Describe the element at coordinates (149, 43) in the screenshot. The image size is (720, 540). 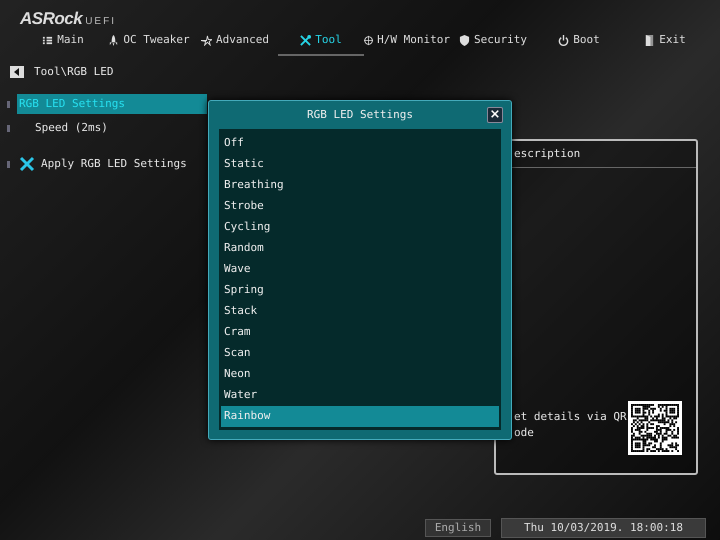
I see `tab: OC Tweaker` at that location.